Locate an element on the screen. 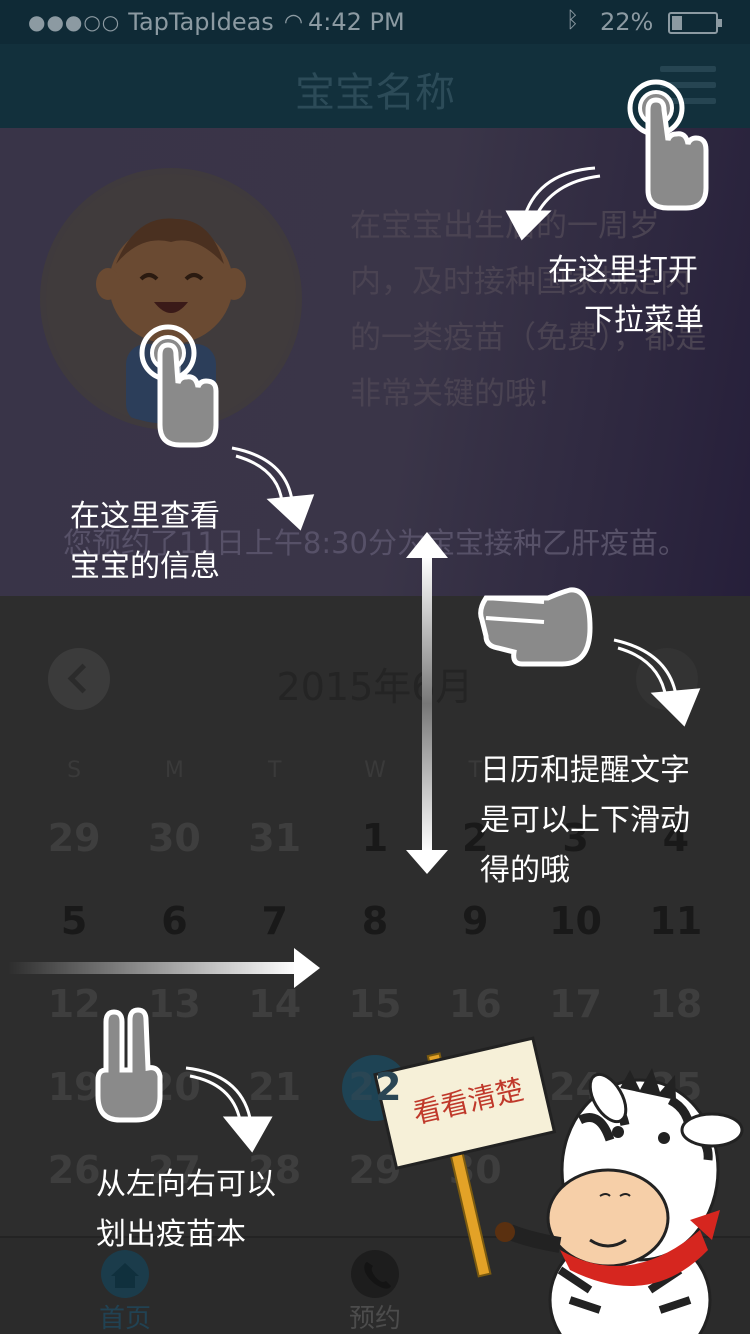 This screenshot has height=1334, width=750. calendar-day: 12 is located at coordinates (74, 1015).